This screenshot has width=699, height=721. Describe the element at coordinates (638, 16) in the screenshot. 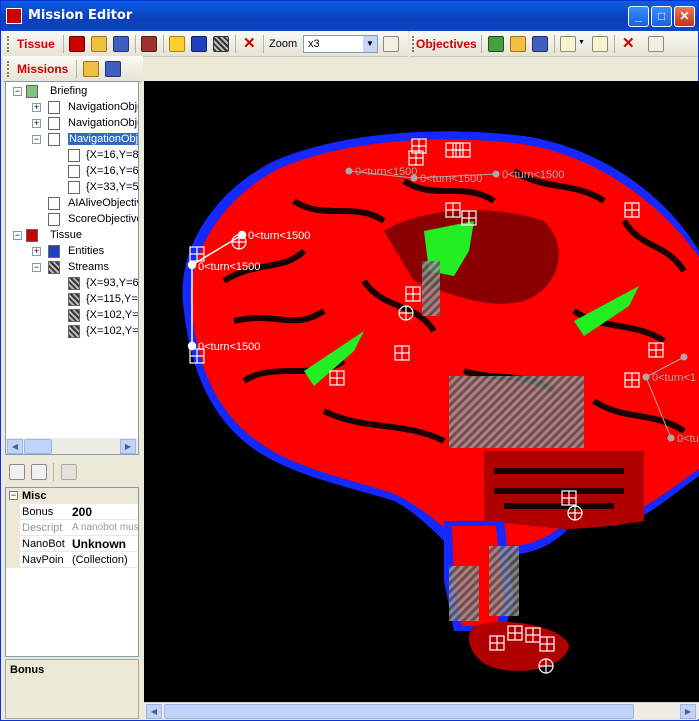

I see `minimize-button: _` at that location.